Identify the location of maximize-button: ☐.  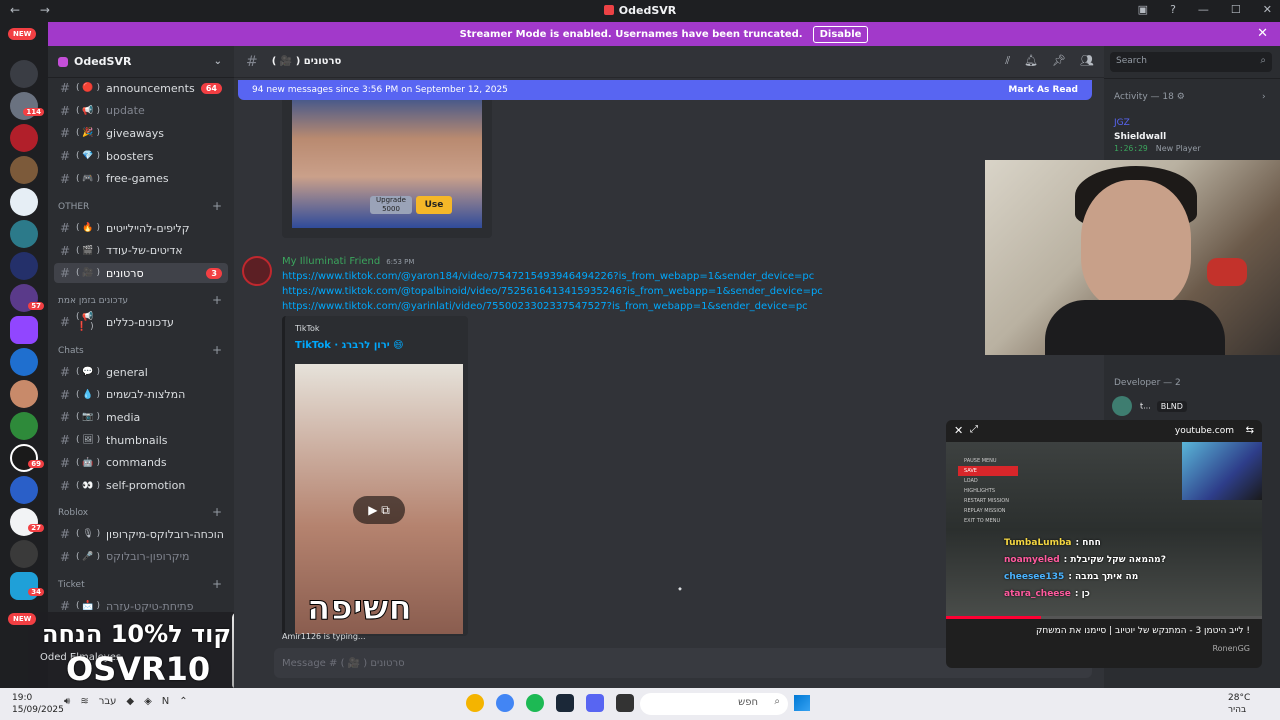
(1236, 9).